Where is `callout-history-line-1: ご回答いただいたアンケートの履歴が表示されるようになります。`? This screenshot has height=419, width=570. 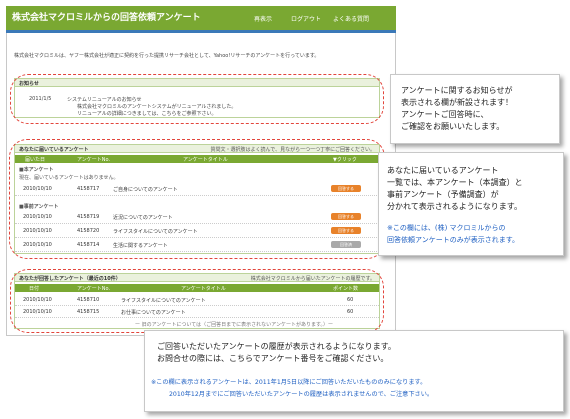 callout-history-line-1: ご回答いただいたアンケートの履歴が表示されるようになります。 is located at coordinates (276, 346).